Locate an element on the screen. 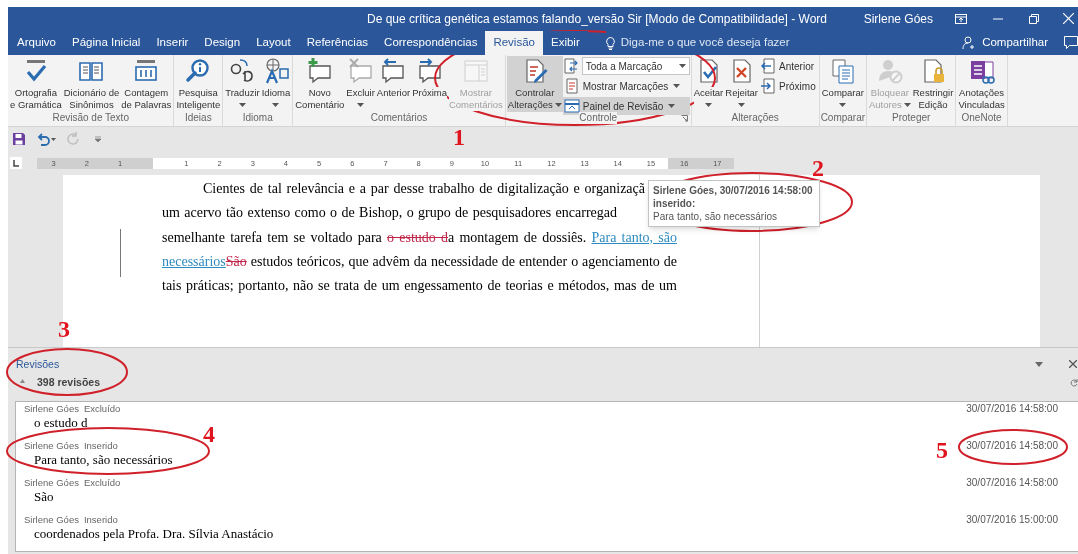 This screenshot has width=1078, height=554. annotation-number: 5 is located at coordinates (942, 450).